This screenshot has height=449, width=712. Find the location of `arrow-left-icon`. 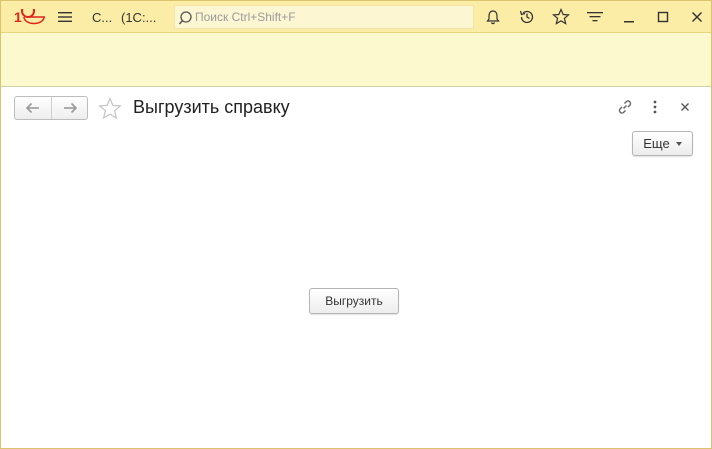

arrow-left-icon is located at coordinates (32, 108).